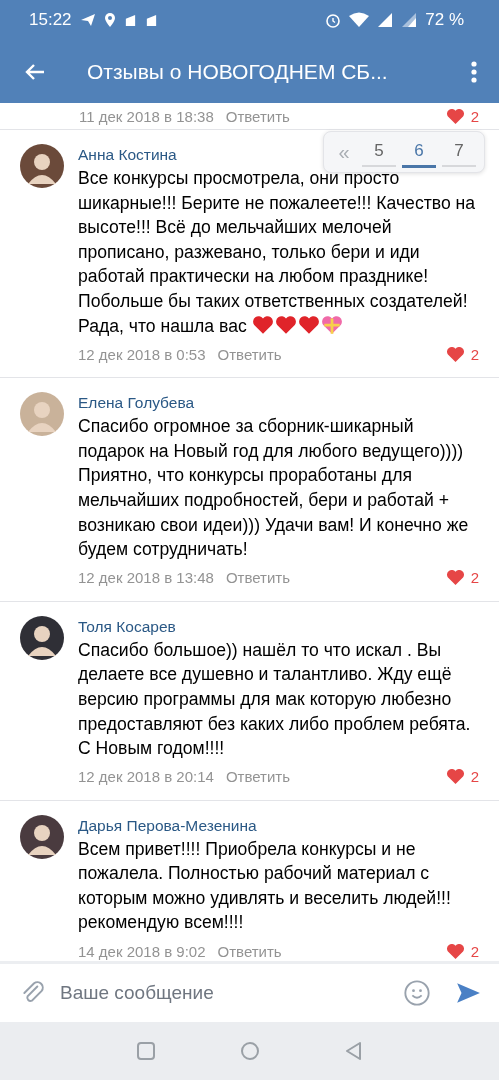  What do you see at coordinates (459, 152) in the screenshot?
I see `page-tab: 7` at bounding box center [459, 152].